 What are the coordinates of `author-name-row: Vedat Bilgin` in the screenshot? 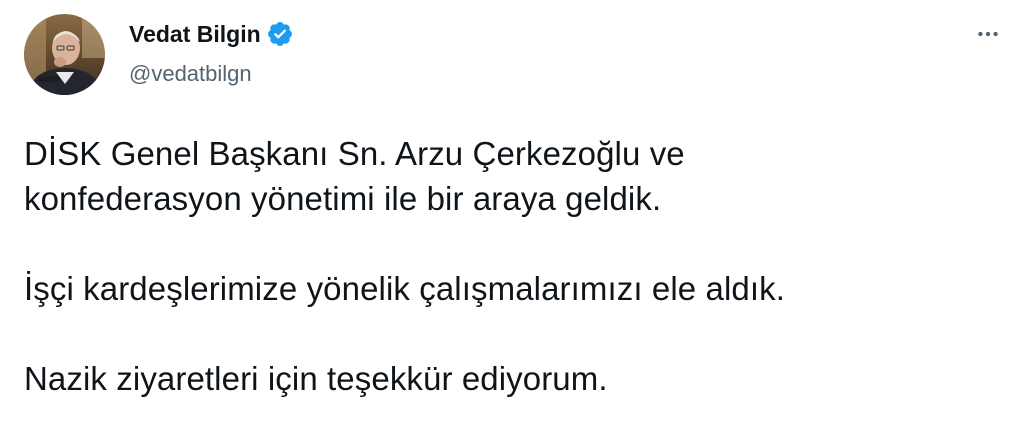 It's located at (211, 34).